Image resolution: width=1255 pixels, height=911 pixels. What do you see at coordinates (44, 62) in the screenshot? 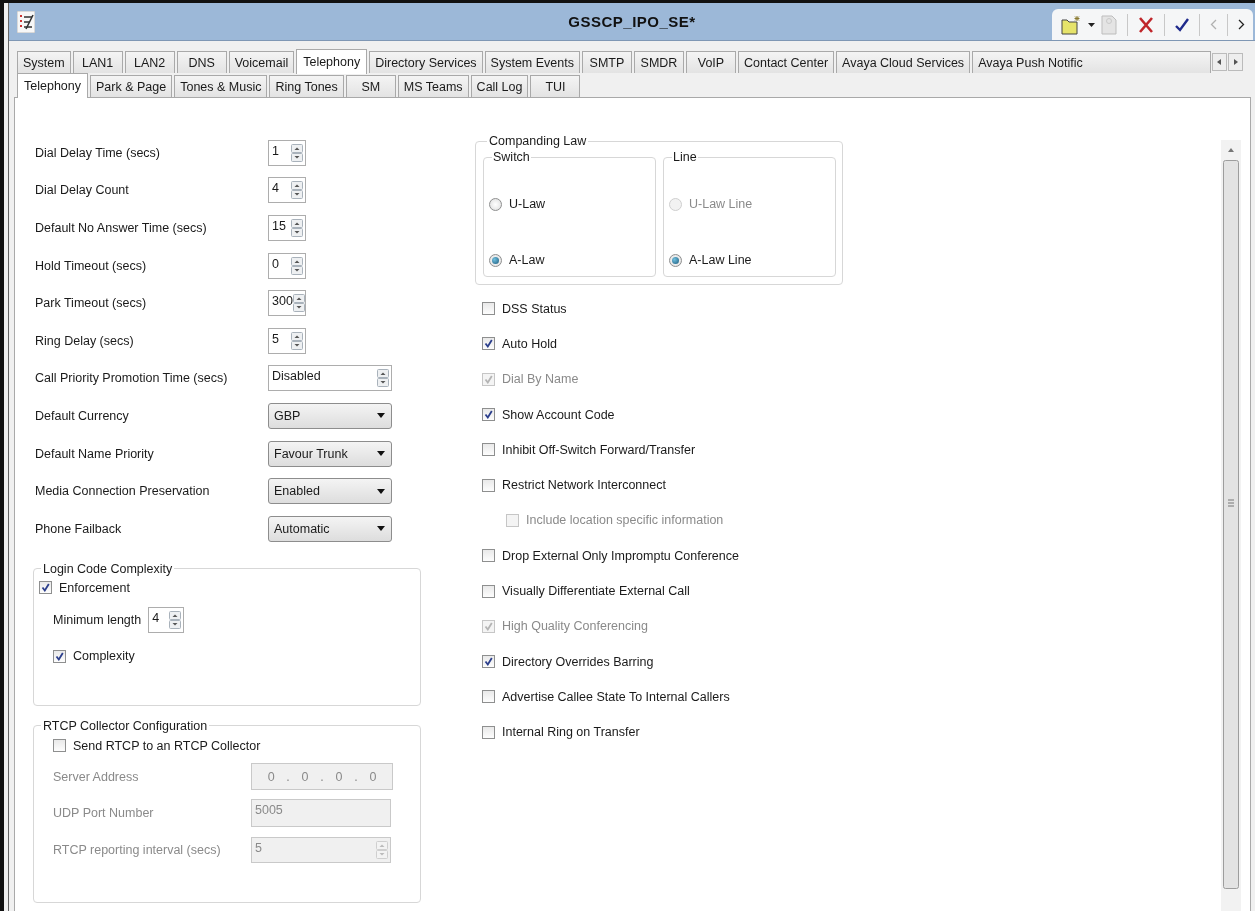
I see `tab: System` at bounding box center [44, 62].